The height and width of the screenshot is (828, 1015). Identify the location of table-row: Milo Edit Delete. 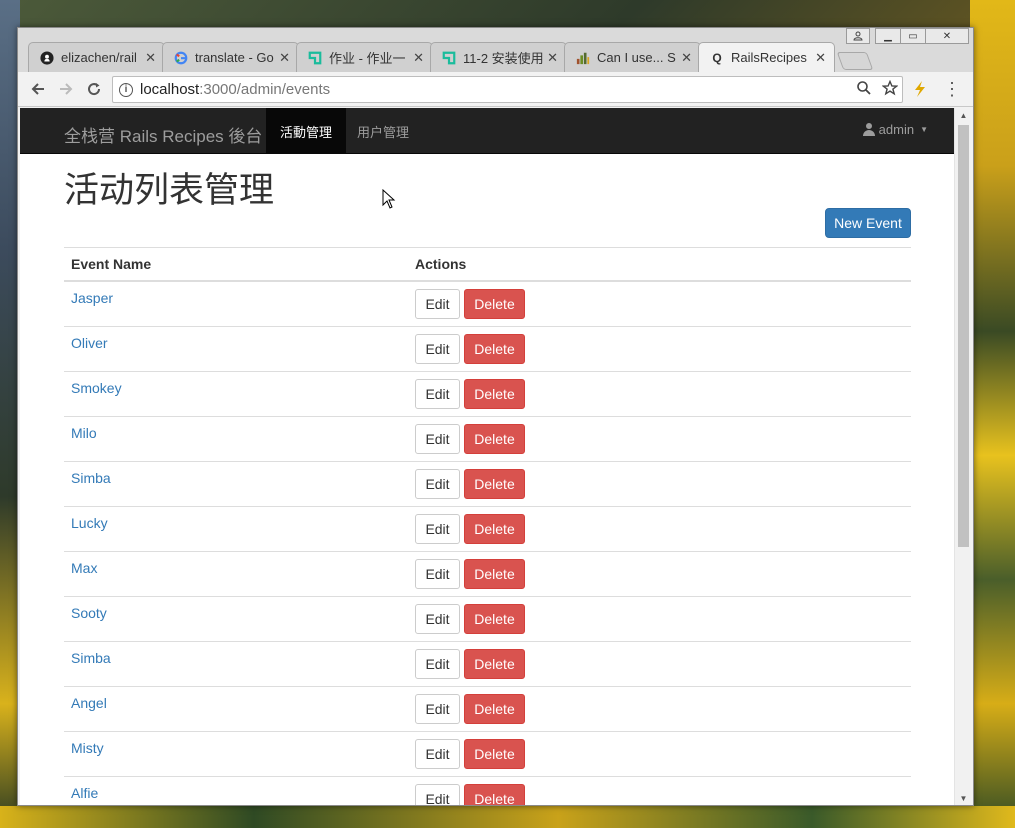
(487, 438).